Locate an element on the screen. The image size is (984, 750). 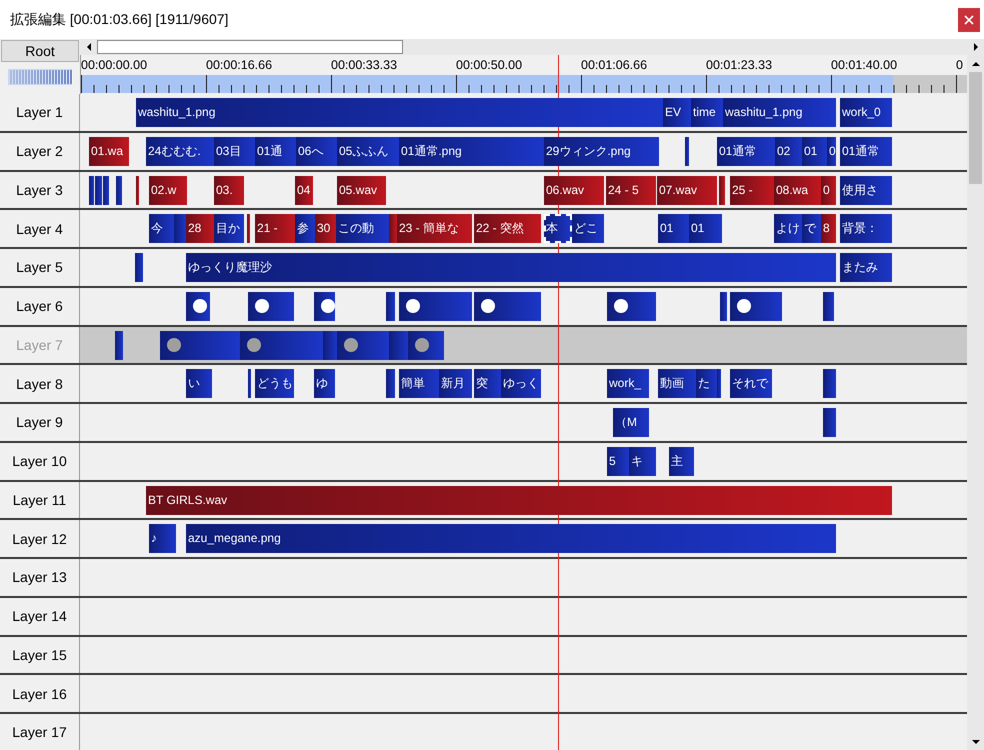
timeline-clip: よけ is located at coordinates (788, 229).